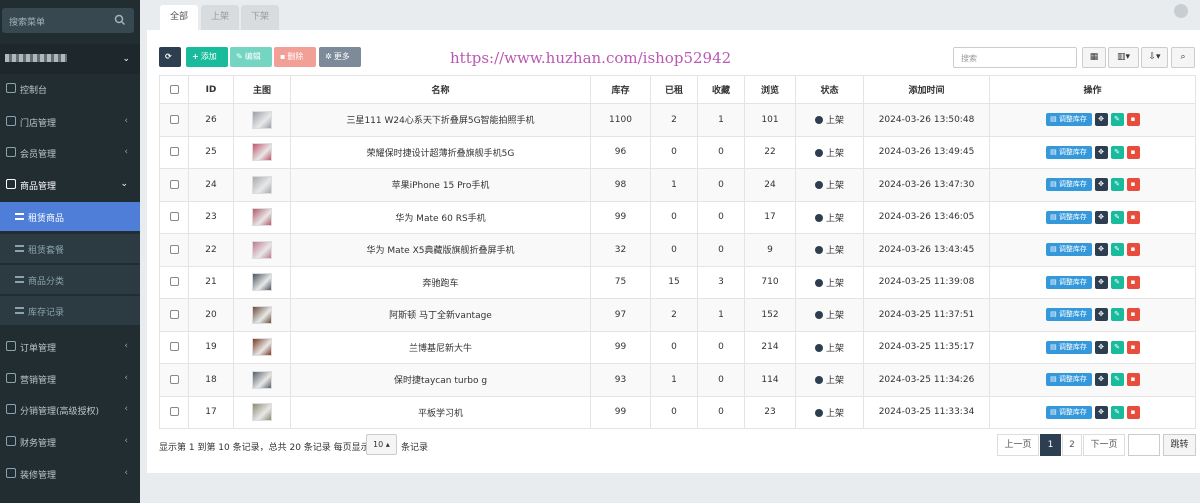 The image size is (1200, 503). I want to click on col-header-favorites: 收藏, so click(721, 89).